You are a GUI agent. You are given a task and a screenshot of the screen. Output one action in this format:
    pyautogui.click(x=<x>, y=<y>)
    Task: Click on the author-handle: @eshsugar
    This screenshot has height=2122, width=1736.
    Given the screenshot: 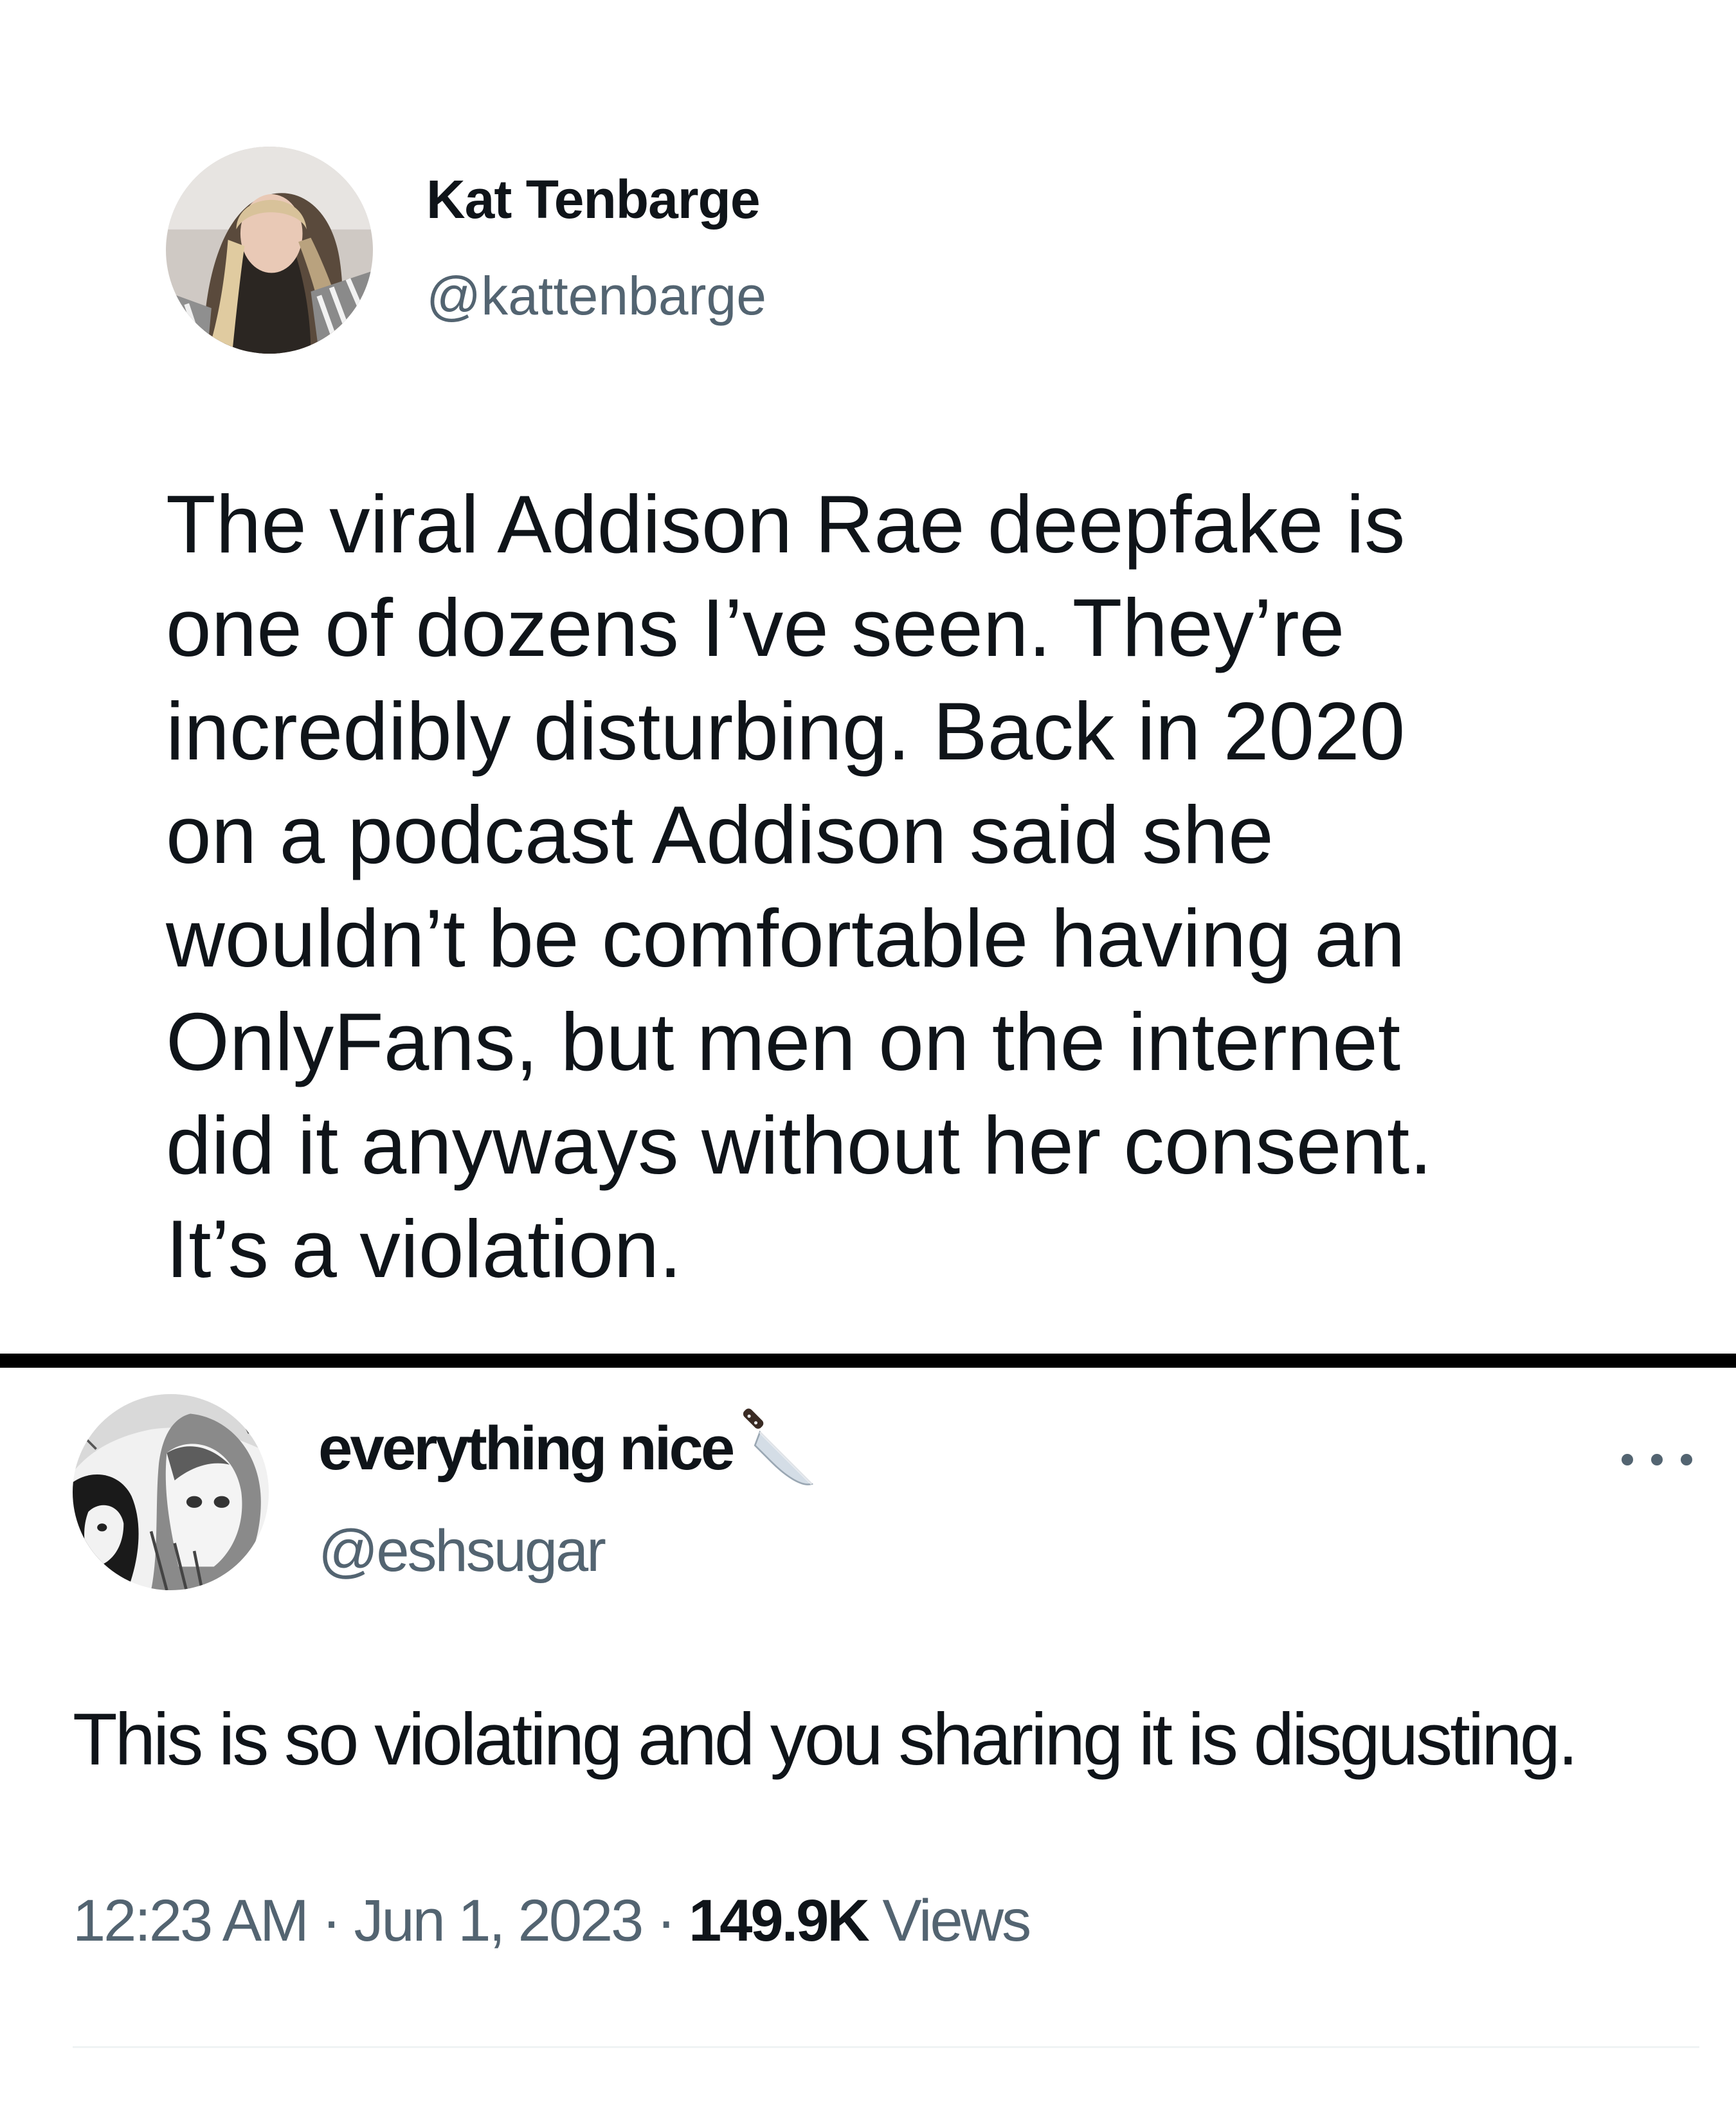 What is the action you would take?
    pyautogui.click(x=462, y=1551)
    